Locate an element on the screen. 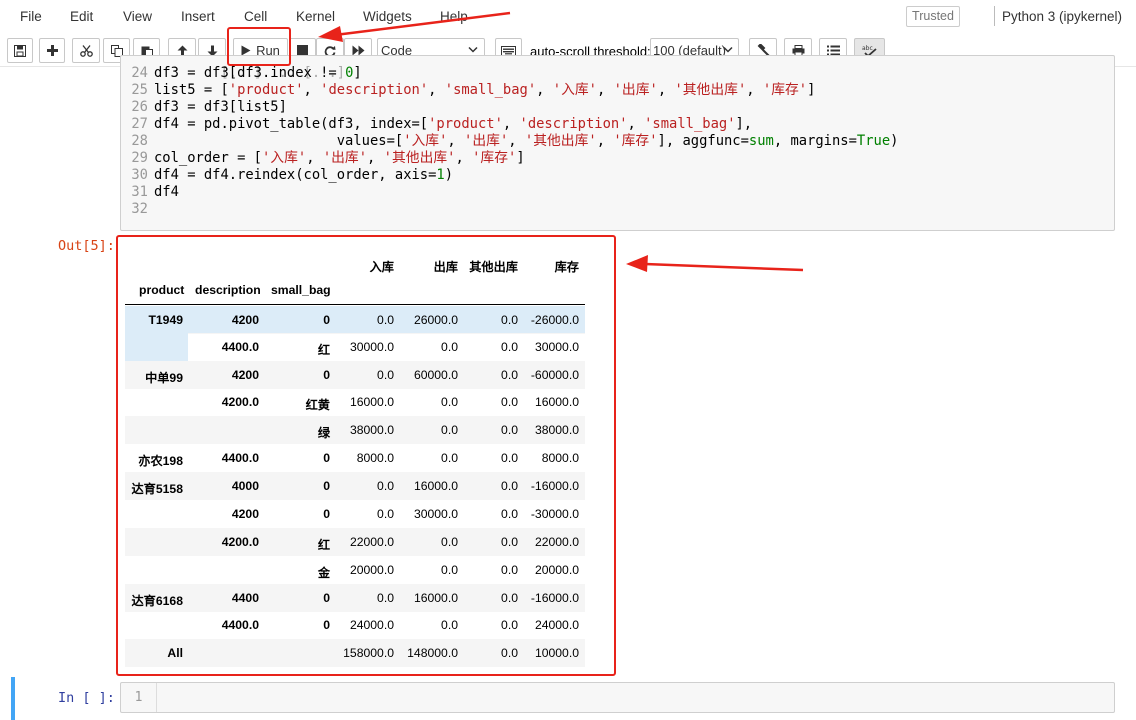 The image size is (1136, 720). menu-view: View is located at coordinates (137, 16).